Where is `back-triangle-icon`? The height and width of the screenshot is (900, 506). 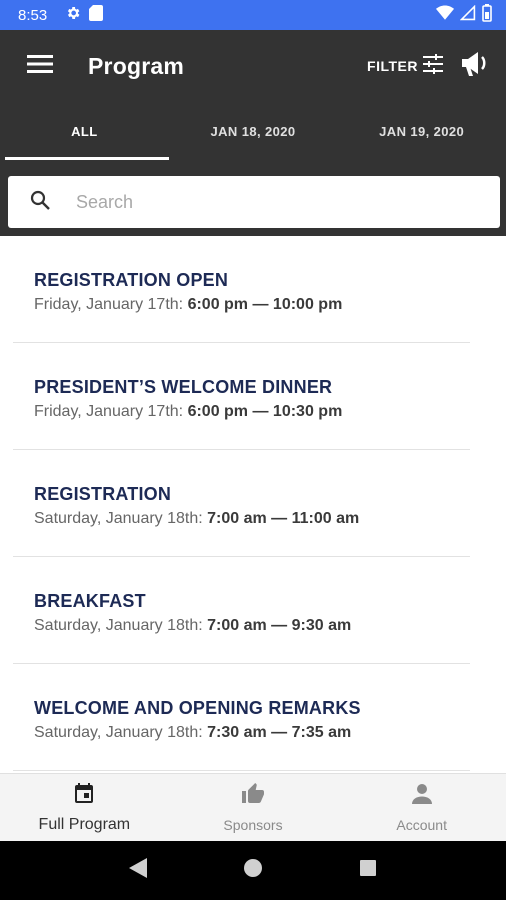
back-triangle-icon is located at coordinates (138, 870).